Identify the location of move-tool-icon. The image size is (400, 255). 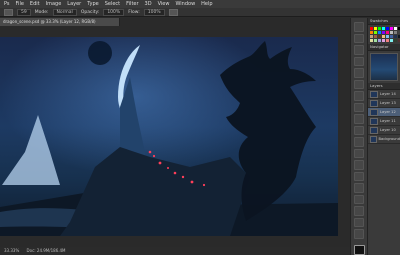
(359, 27).